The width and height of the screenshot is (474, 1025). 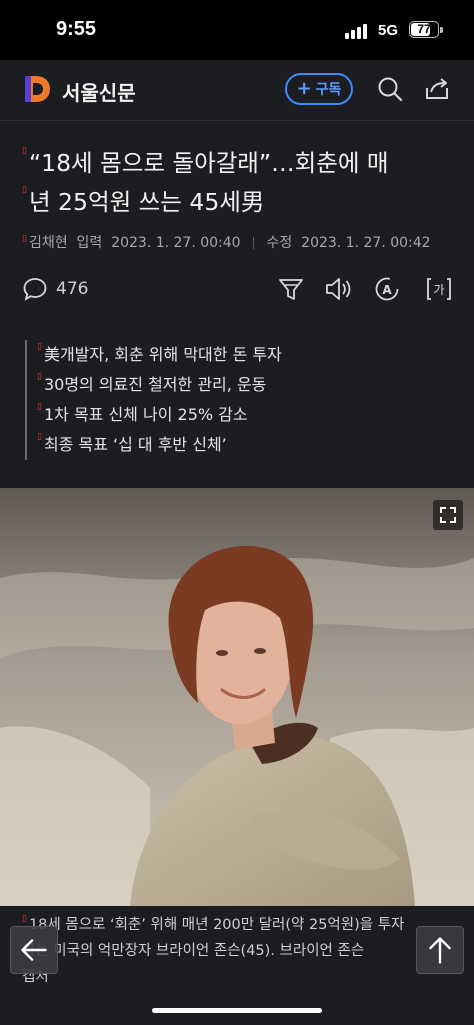 I want to click on subscribe-button: + 구독, so click(x=319, y=89).